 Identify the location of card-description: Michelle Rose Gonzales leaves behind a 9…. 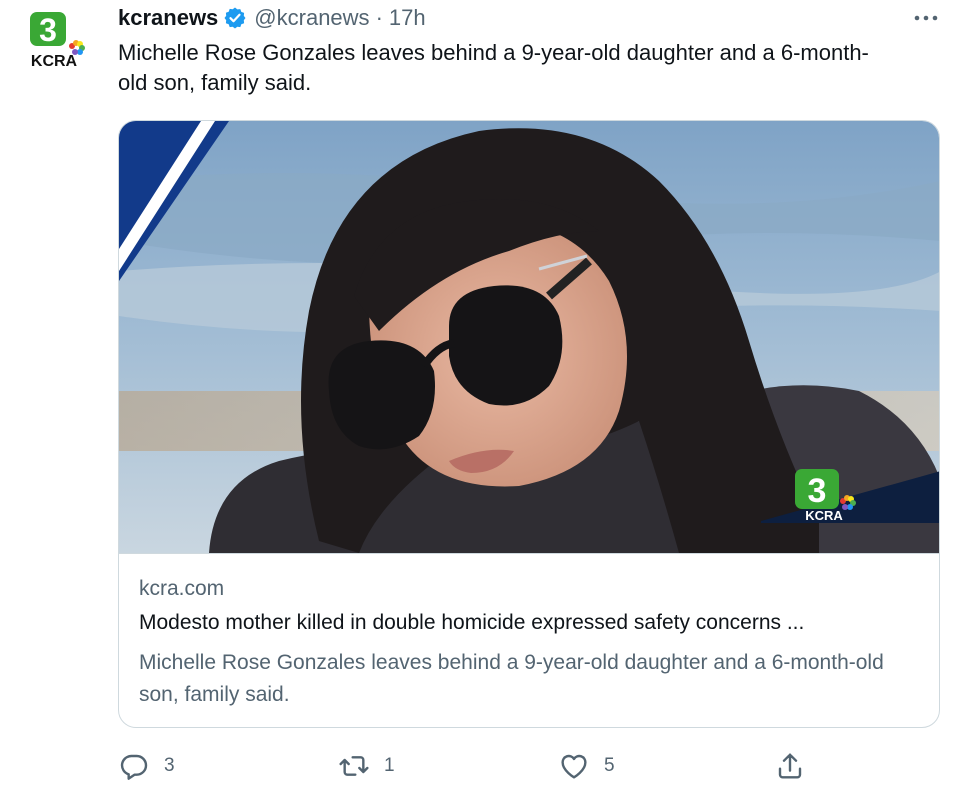
(511, 678).